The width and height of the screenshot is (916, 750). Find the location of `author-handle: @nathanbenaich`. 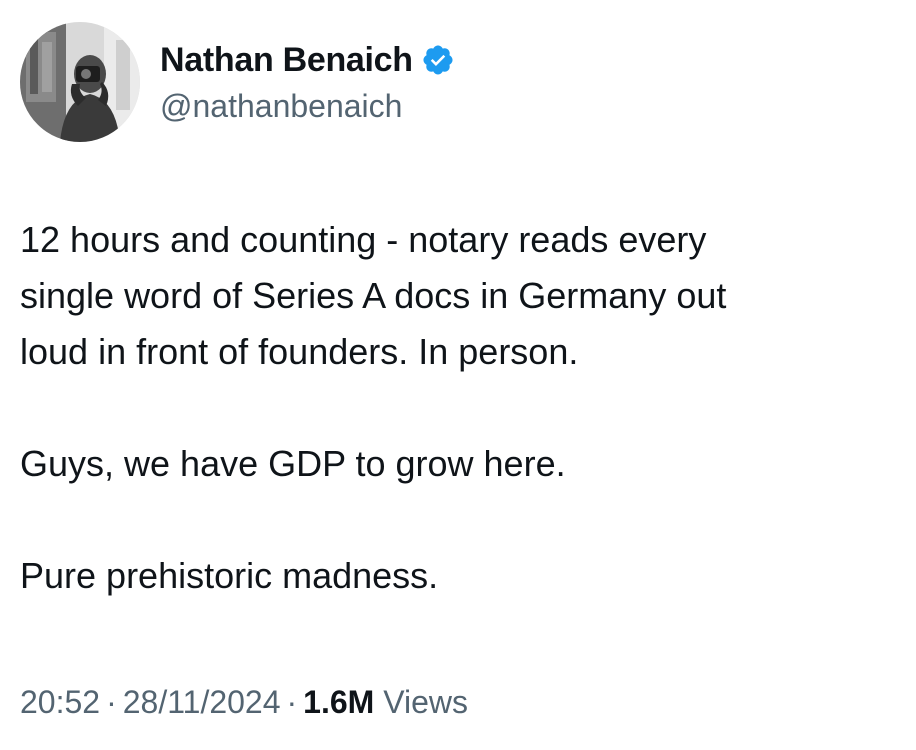

author-handle: @nathanbenaich is located at coordinates (281, 106).